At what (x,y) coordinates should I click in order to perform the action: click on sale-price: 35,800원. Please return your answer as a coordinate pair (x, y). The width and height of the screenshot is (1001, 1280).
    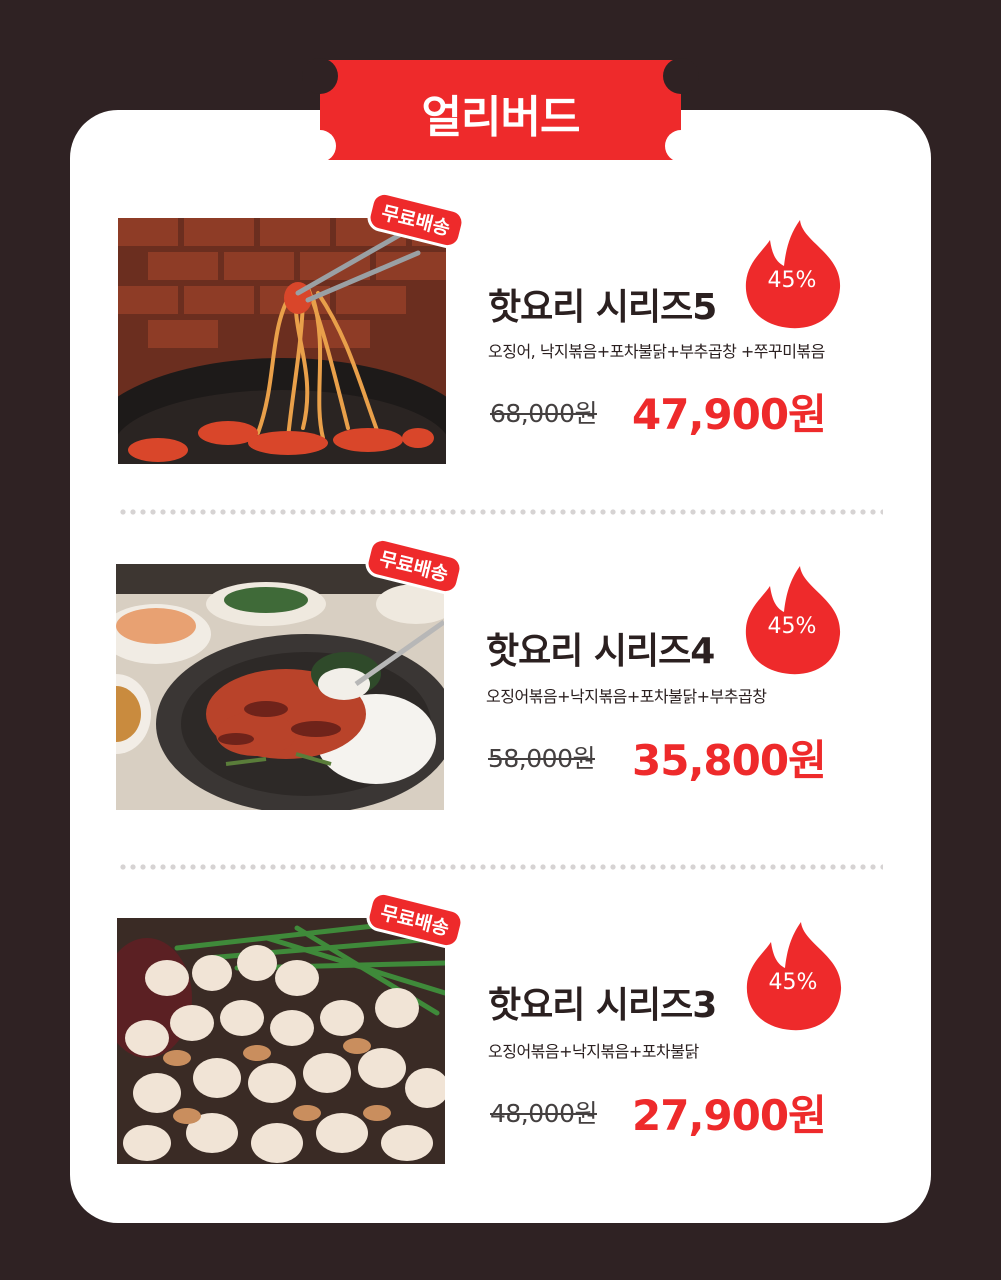
    Looking at the image, I should click on (729, 760).